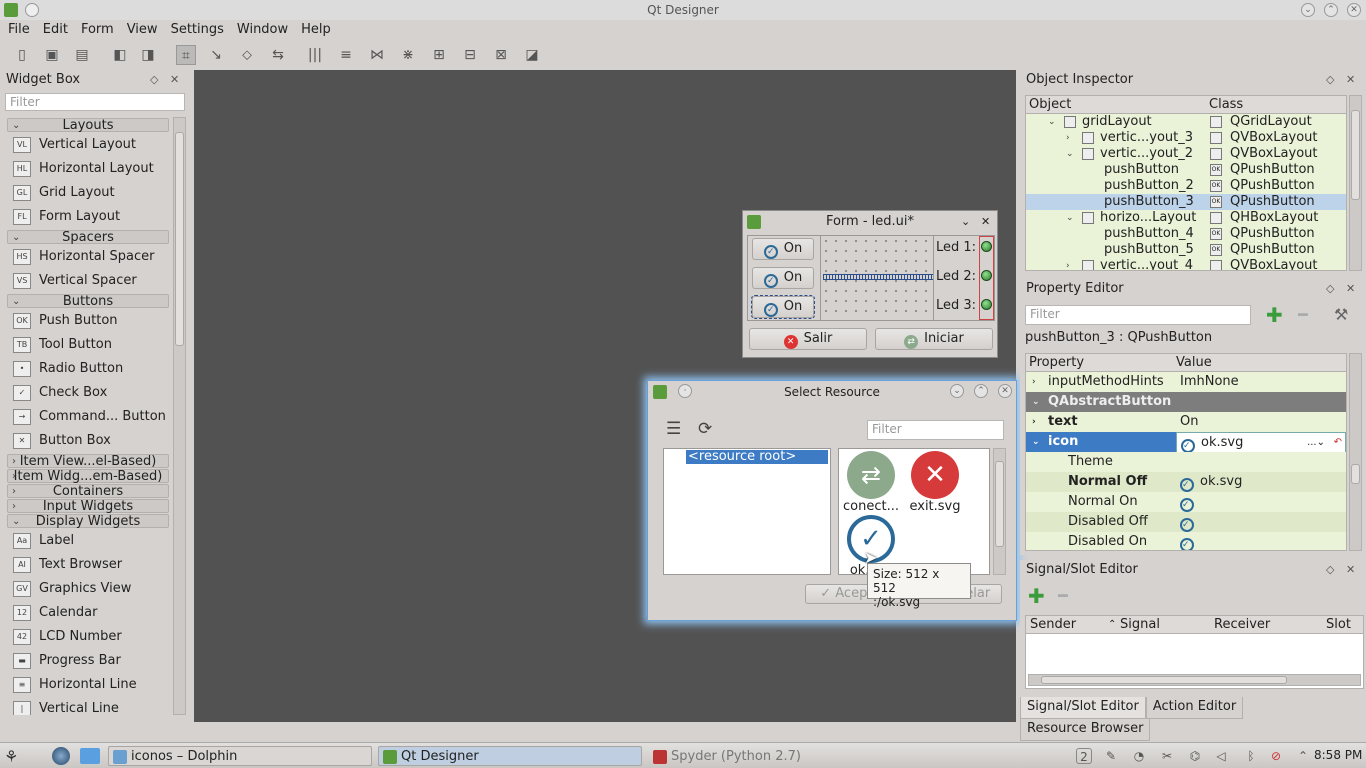 This screenshot has height=768, width=1366. I want to click on col-signal: Signal, so click(1140, 625).